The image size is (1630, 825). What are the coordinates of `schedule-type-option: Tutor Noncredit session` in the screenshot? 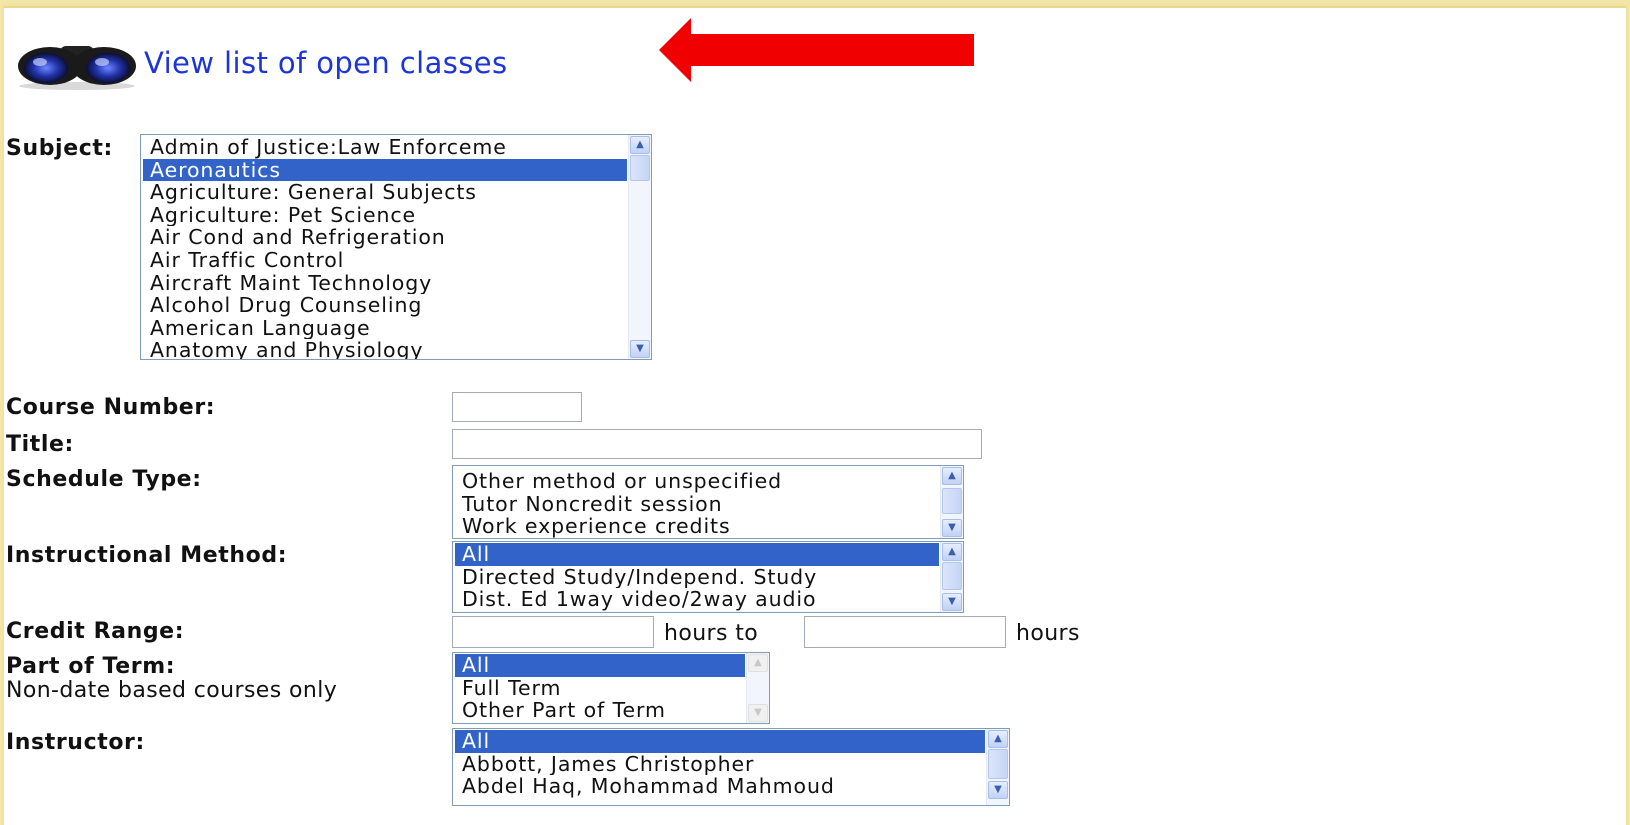 It's located at (697, 504).